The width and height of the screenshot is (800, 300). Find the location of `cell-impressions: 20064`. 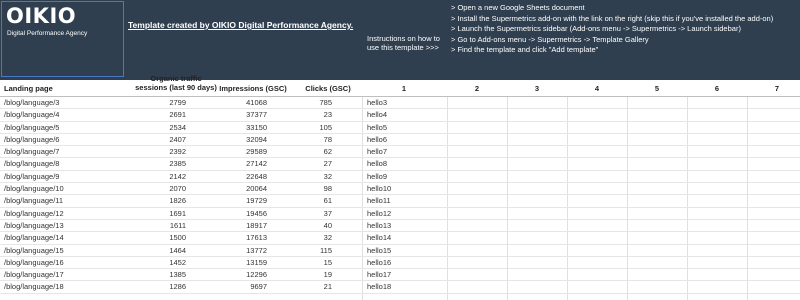

cell-impressions: 20064 is located at coordinates (241, 189).